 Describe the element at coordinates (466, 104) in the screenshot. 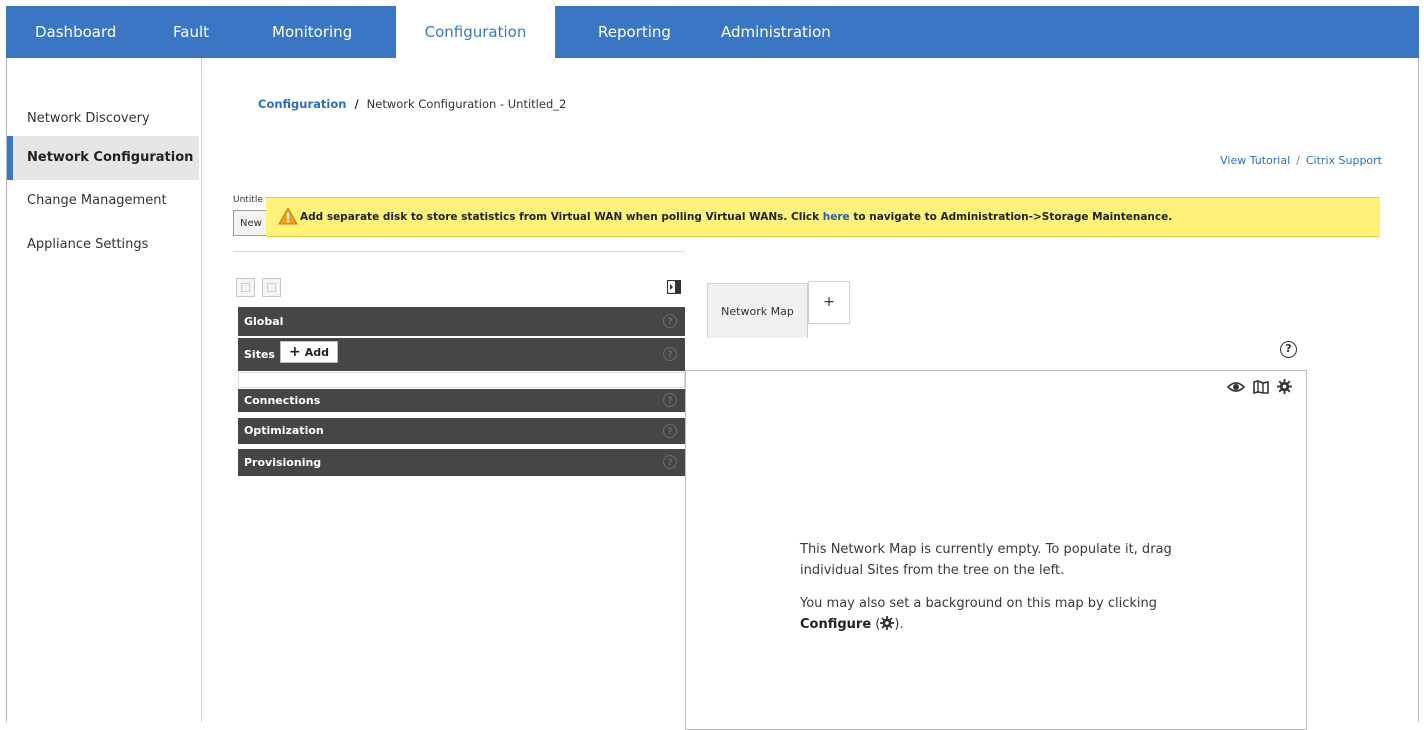

I see `breadcrumb-current: Network Configuration - Untitled_2` at that location.